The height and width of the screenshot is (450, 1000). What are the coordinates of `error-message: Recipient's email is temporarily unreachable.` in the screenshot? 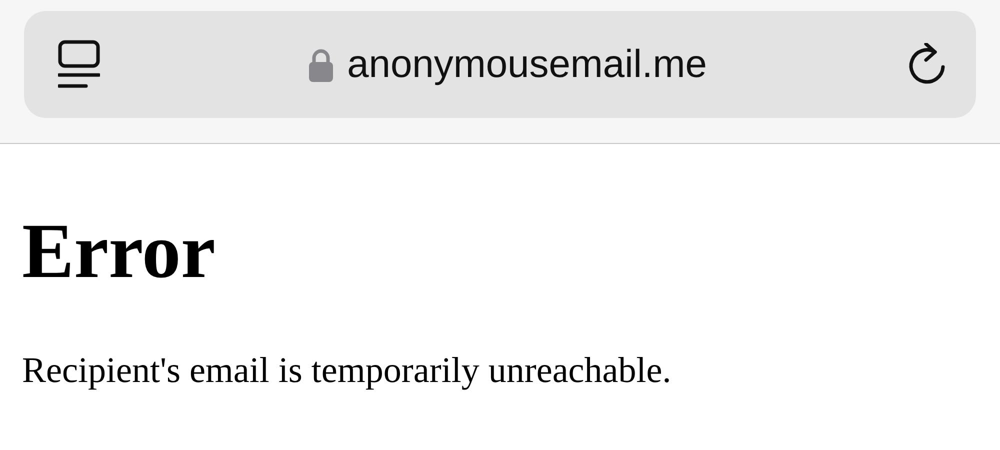 It's located at (347, 370).